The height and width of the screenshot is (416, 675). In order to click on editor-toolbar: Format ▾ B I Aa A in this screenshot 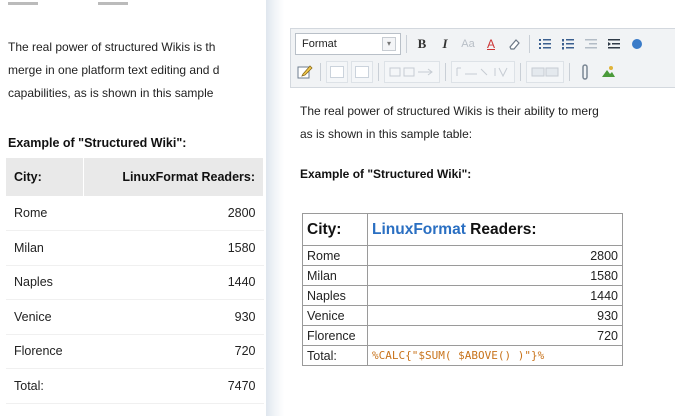, I will do `click(482, 58)`.